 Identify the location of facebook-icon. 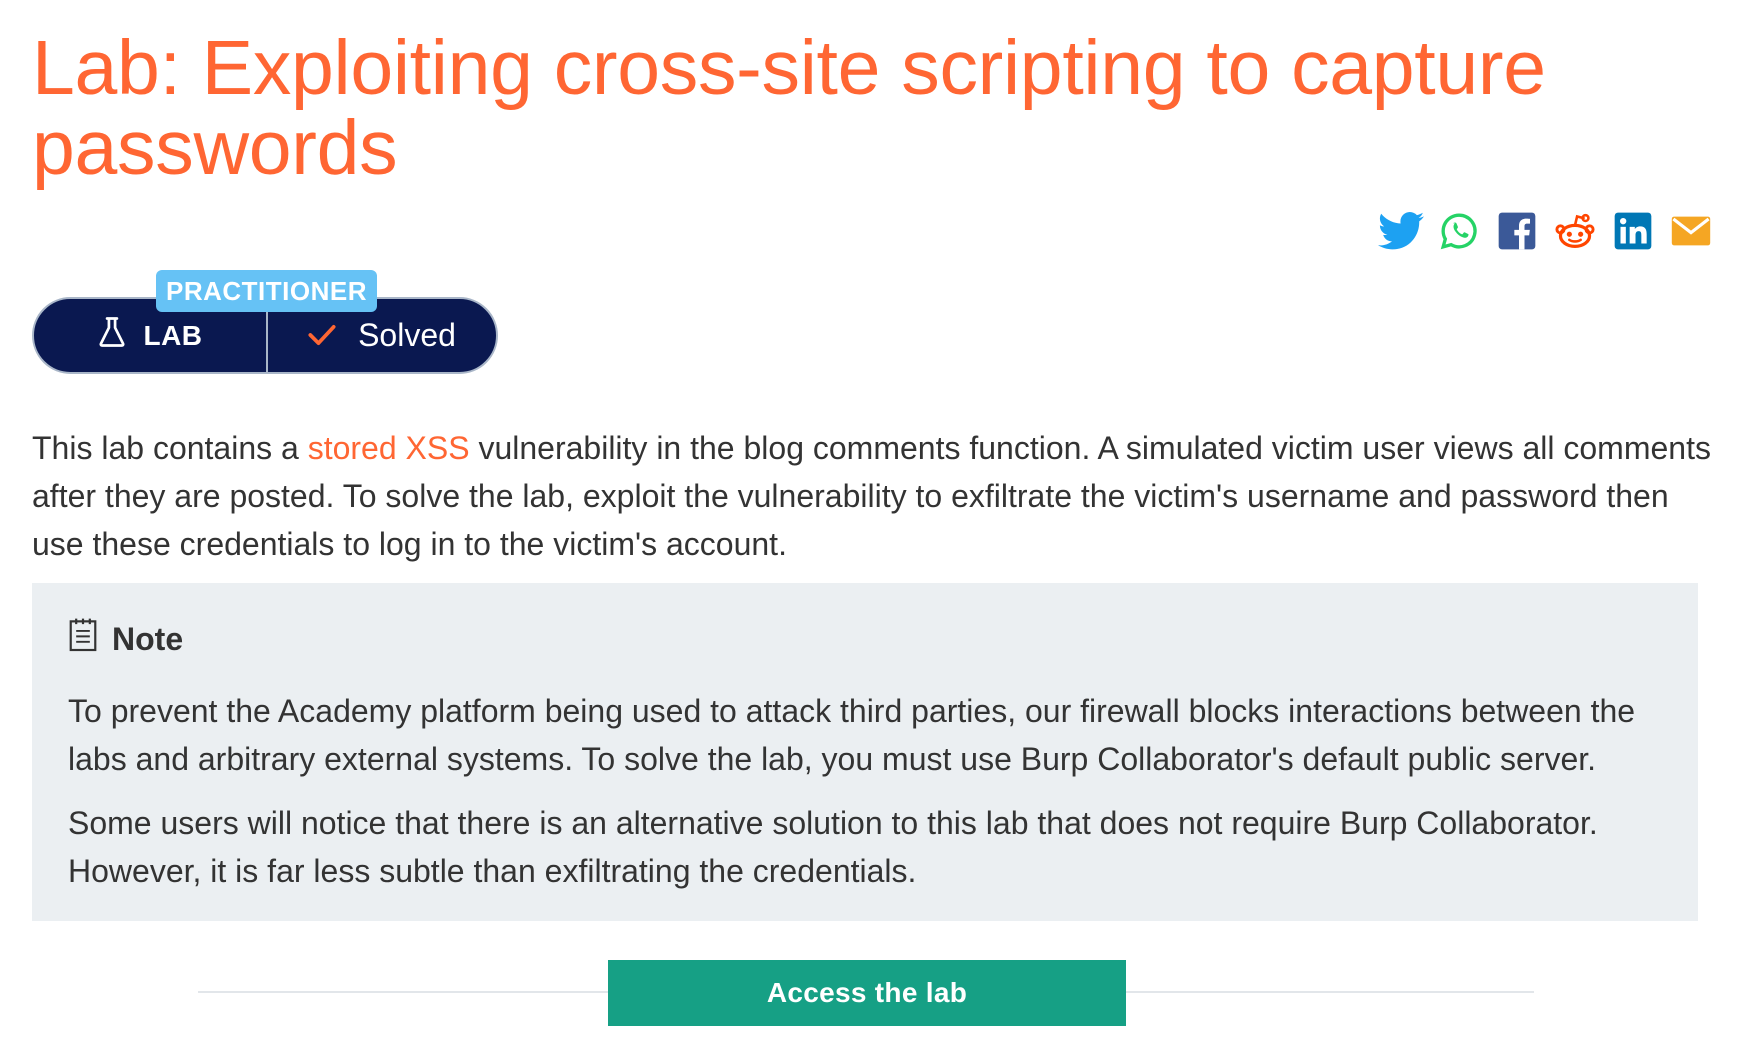
(1517, 231).